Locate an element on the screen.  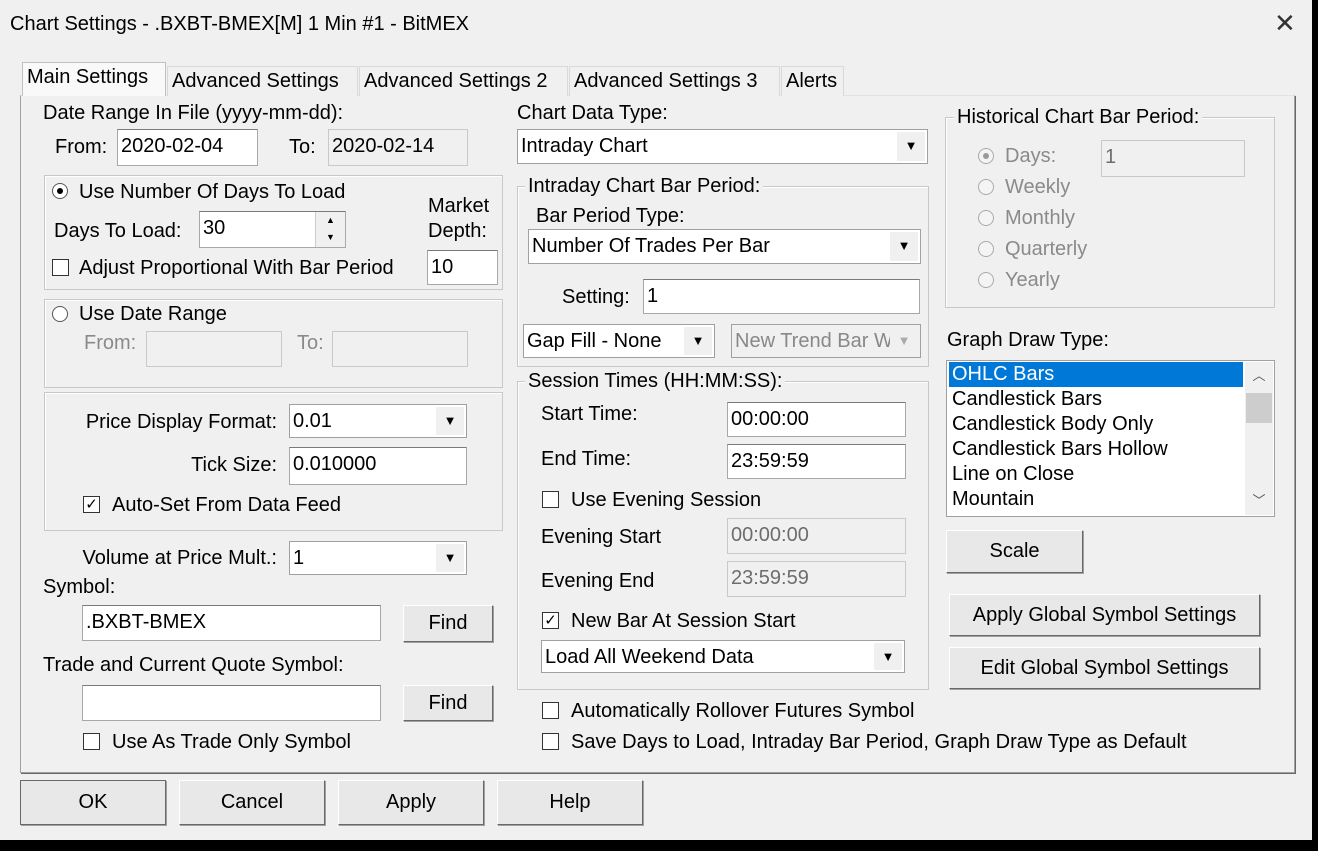
apply-global-symbol-settings-button: Apply Global Symbol Settings is located at coordinates (1104, 615).